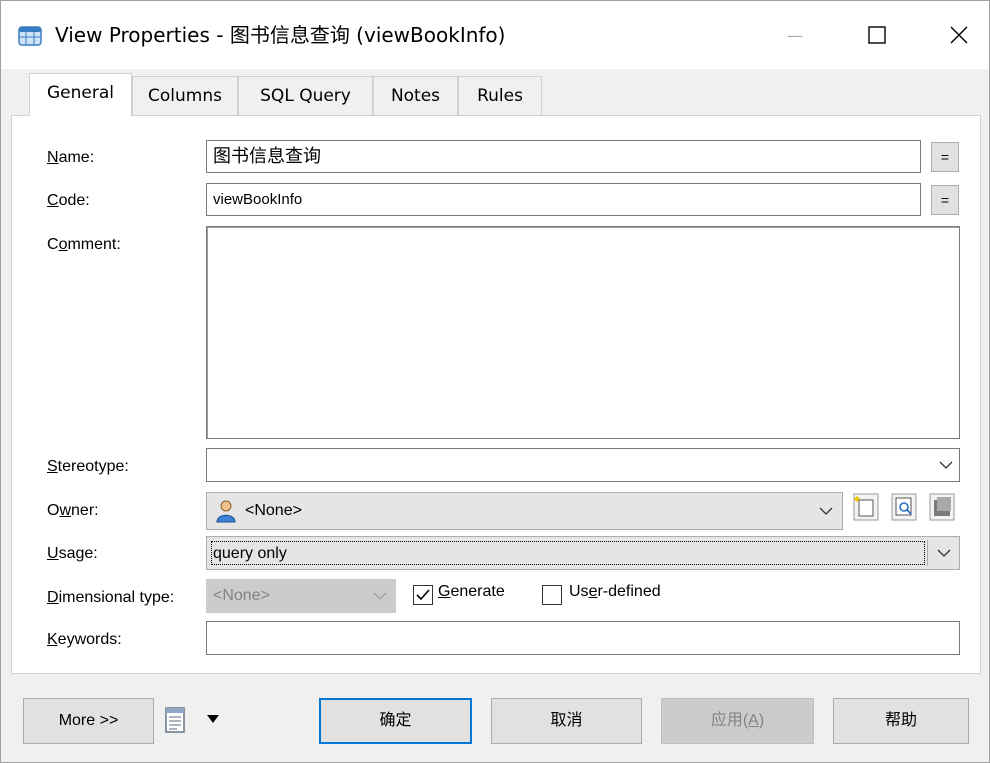 The image size is (990, 763). Describe the element at coordinates (945, 200) in the screenshot. I see `code-sync-button: =` at that location.